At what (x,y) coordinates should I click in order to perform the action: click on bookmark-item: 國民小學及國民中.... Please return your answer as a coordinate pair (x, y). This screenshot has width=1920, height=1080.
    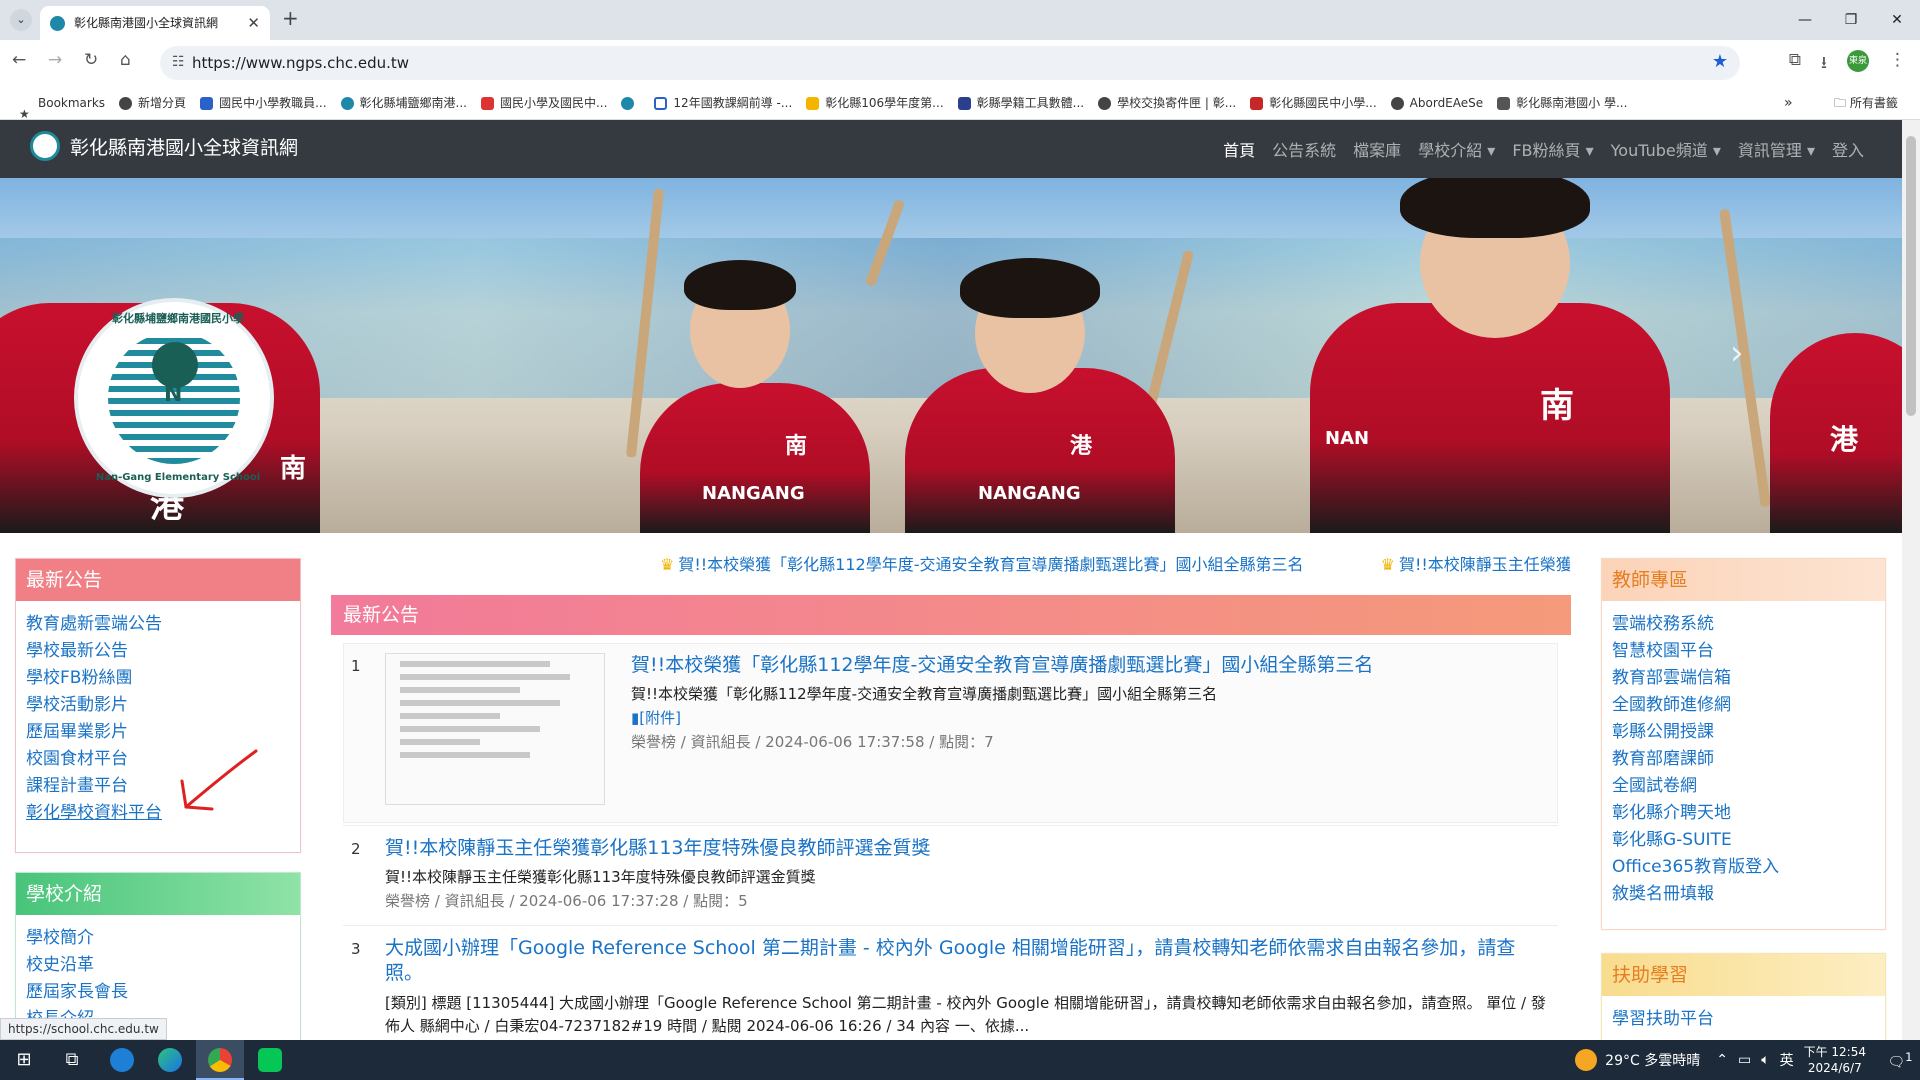
    Looking at the image, I should click on (544, 103).